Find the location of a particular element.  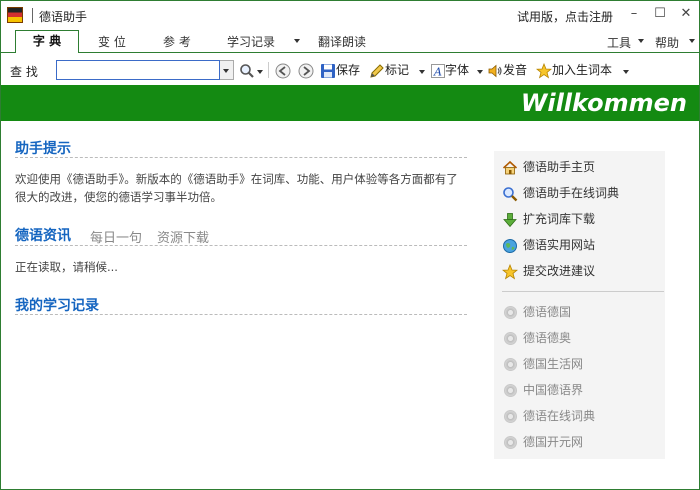

tools-dropdown-icon is located at coordinates (641, 41).